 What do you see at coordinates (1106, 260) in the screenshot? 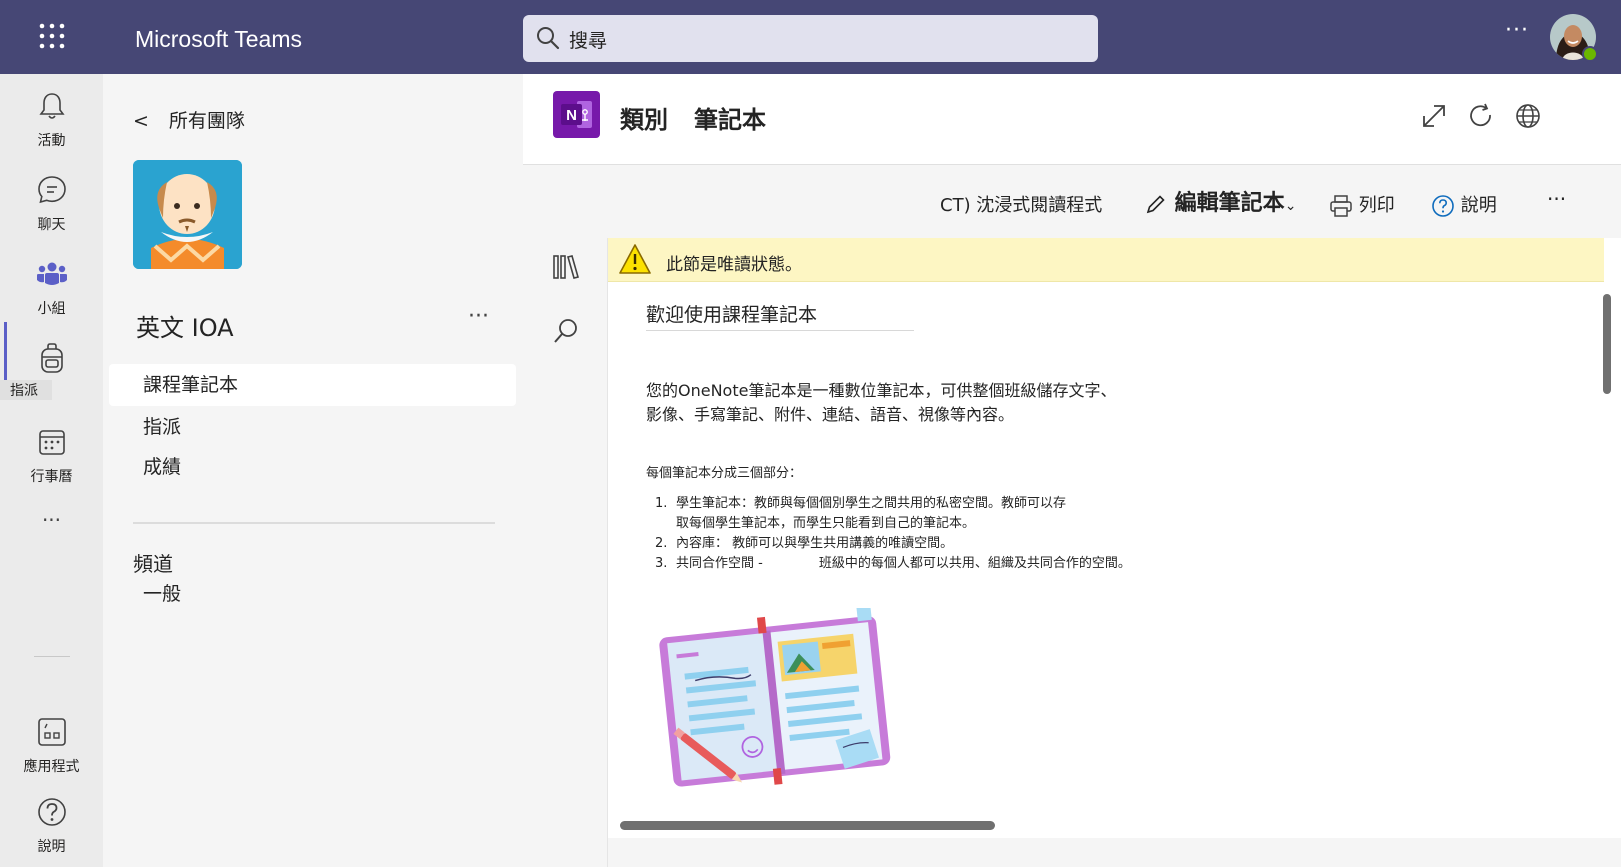
I see `read-only-banner: 此節是唯讀狀態。` at bounding box center [1106, 260].